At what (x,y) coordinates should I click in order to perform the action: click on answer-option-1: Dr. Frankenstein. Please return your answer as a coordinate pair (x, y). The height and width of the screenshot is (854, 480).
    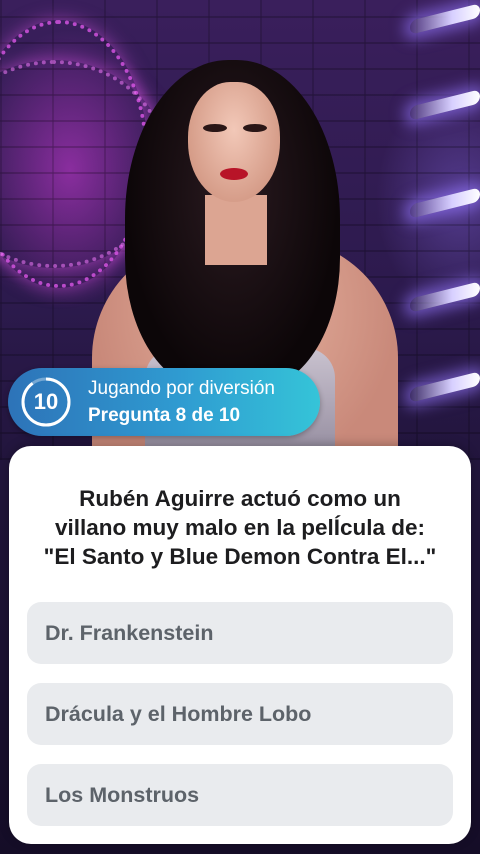
    Looking at the image, I should click on (240, 633).